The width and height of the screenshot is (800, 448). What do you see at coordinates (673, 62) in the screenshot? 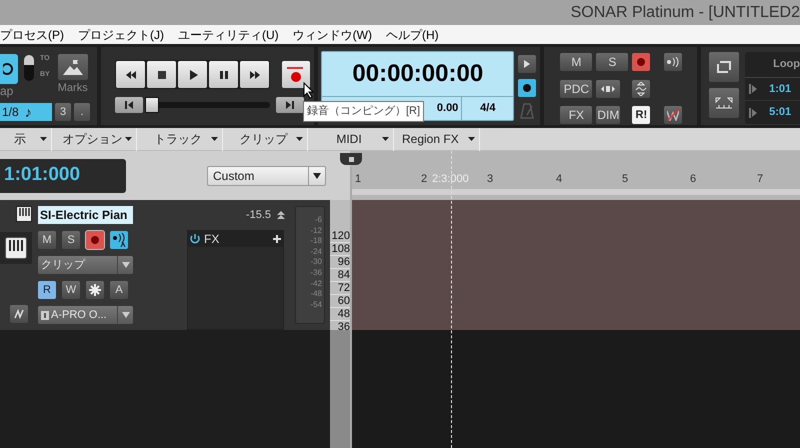
I see `broadcast-button` at bounding box center [673, 62].